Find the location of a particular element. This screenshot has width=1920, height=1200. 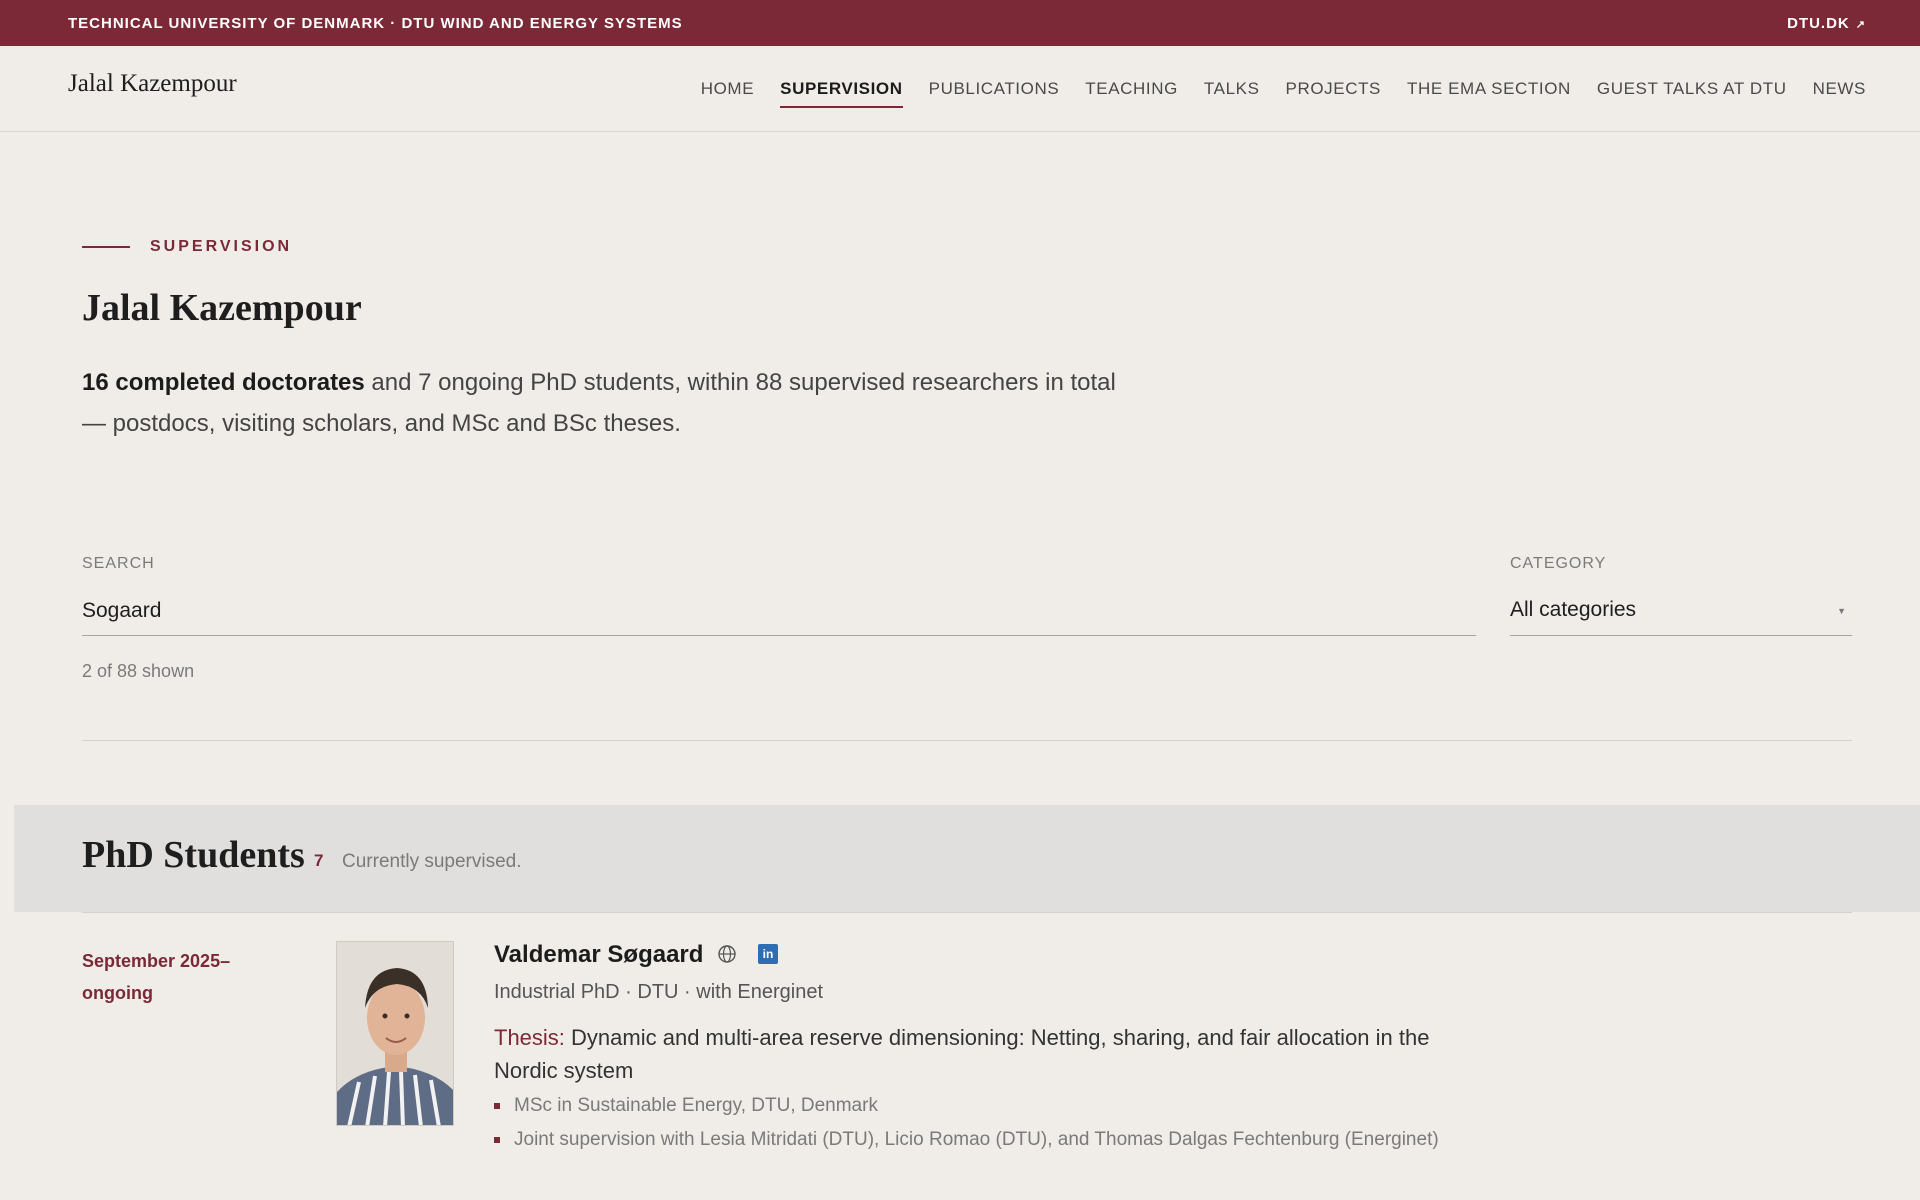

chevron-down-icon: ▼ is located at coordinates (1841, 611).